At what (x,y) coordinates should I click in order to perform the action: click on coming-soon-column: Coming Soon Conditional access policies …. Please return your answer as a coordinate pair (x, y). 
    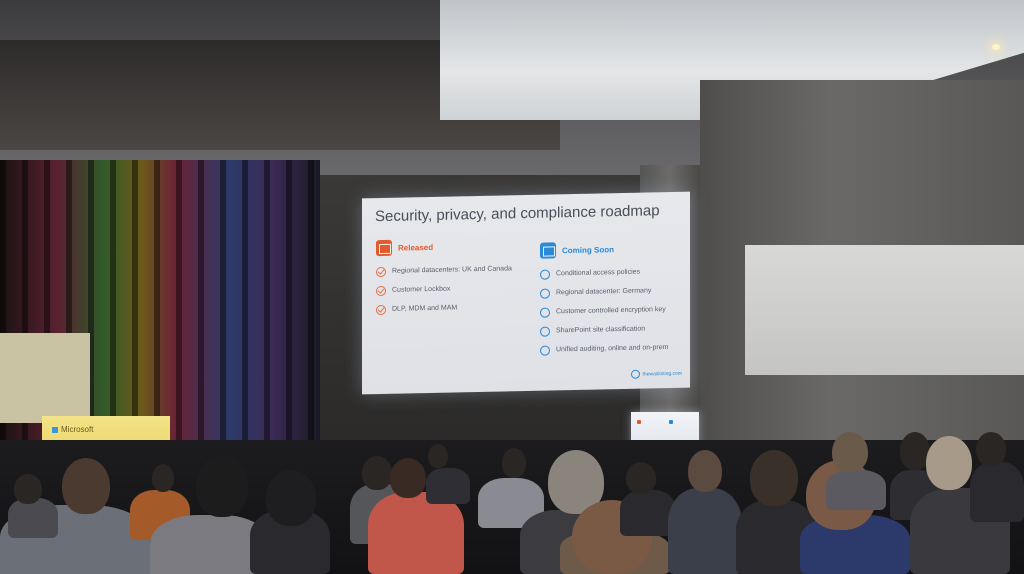
    Looking at the image, I should click on (604, 300).